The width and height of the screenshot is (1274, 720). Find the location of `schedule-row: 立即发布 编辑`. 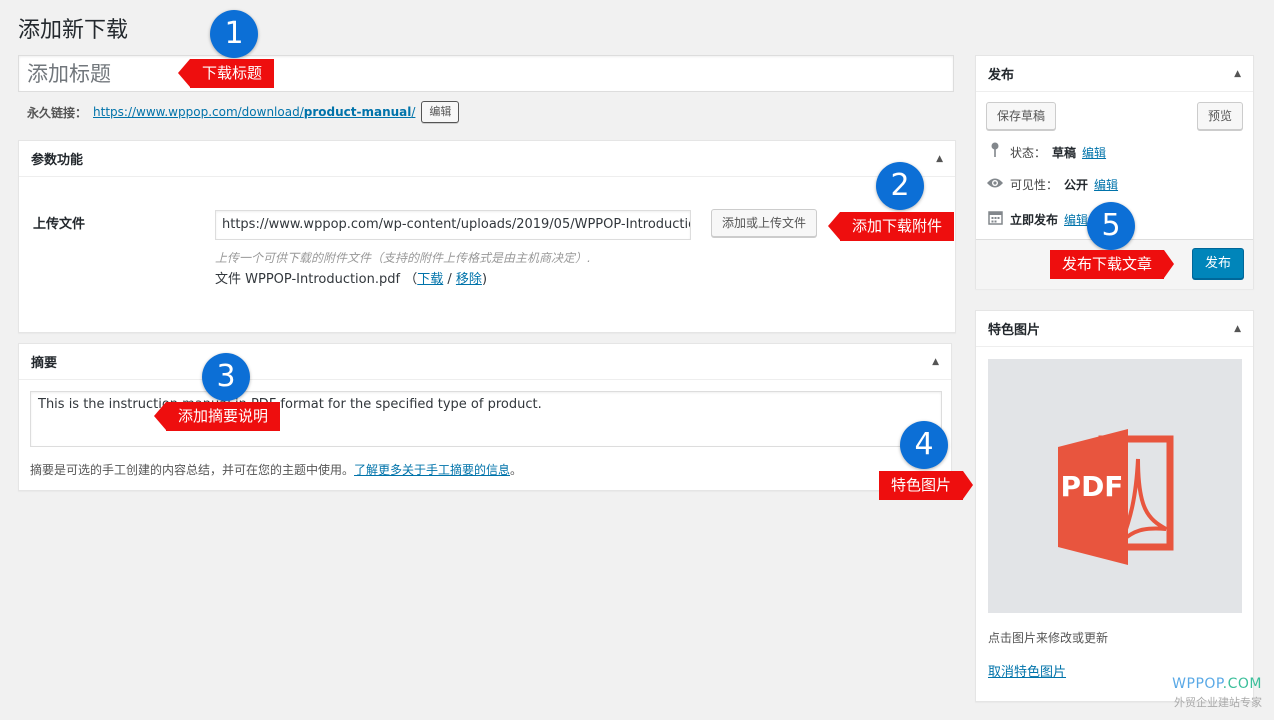

schedule-row: 立即发布 编辑 is located at coordinates (1037, 219).